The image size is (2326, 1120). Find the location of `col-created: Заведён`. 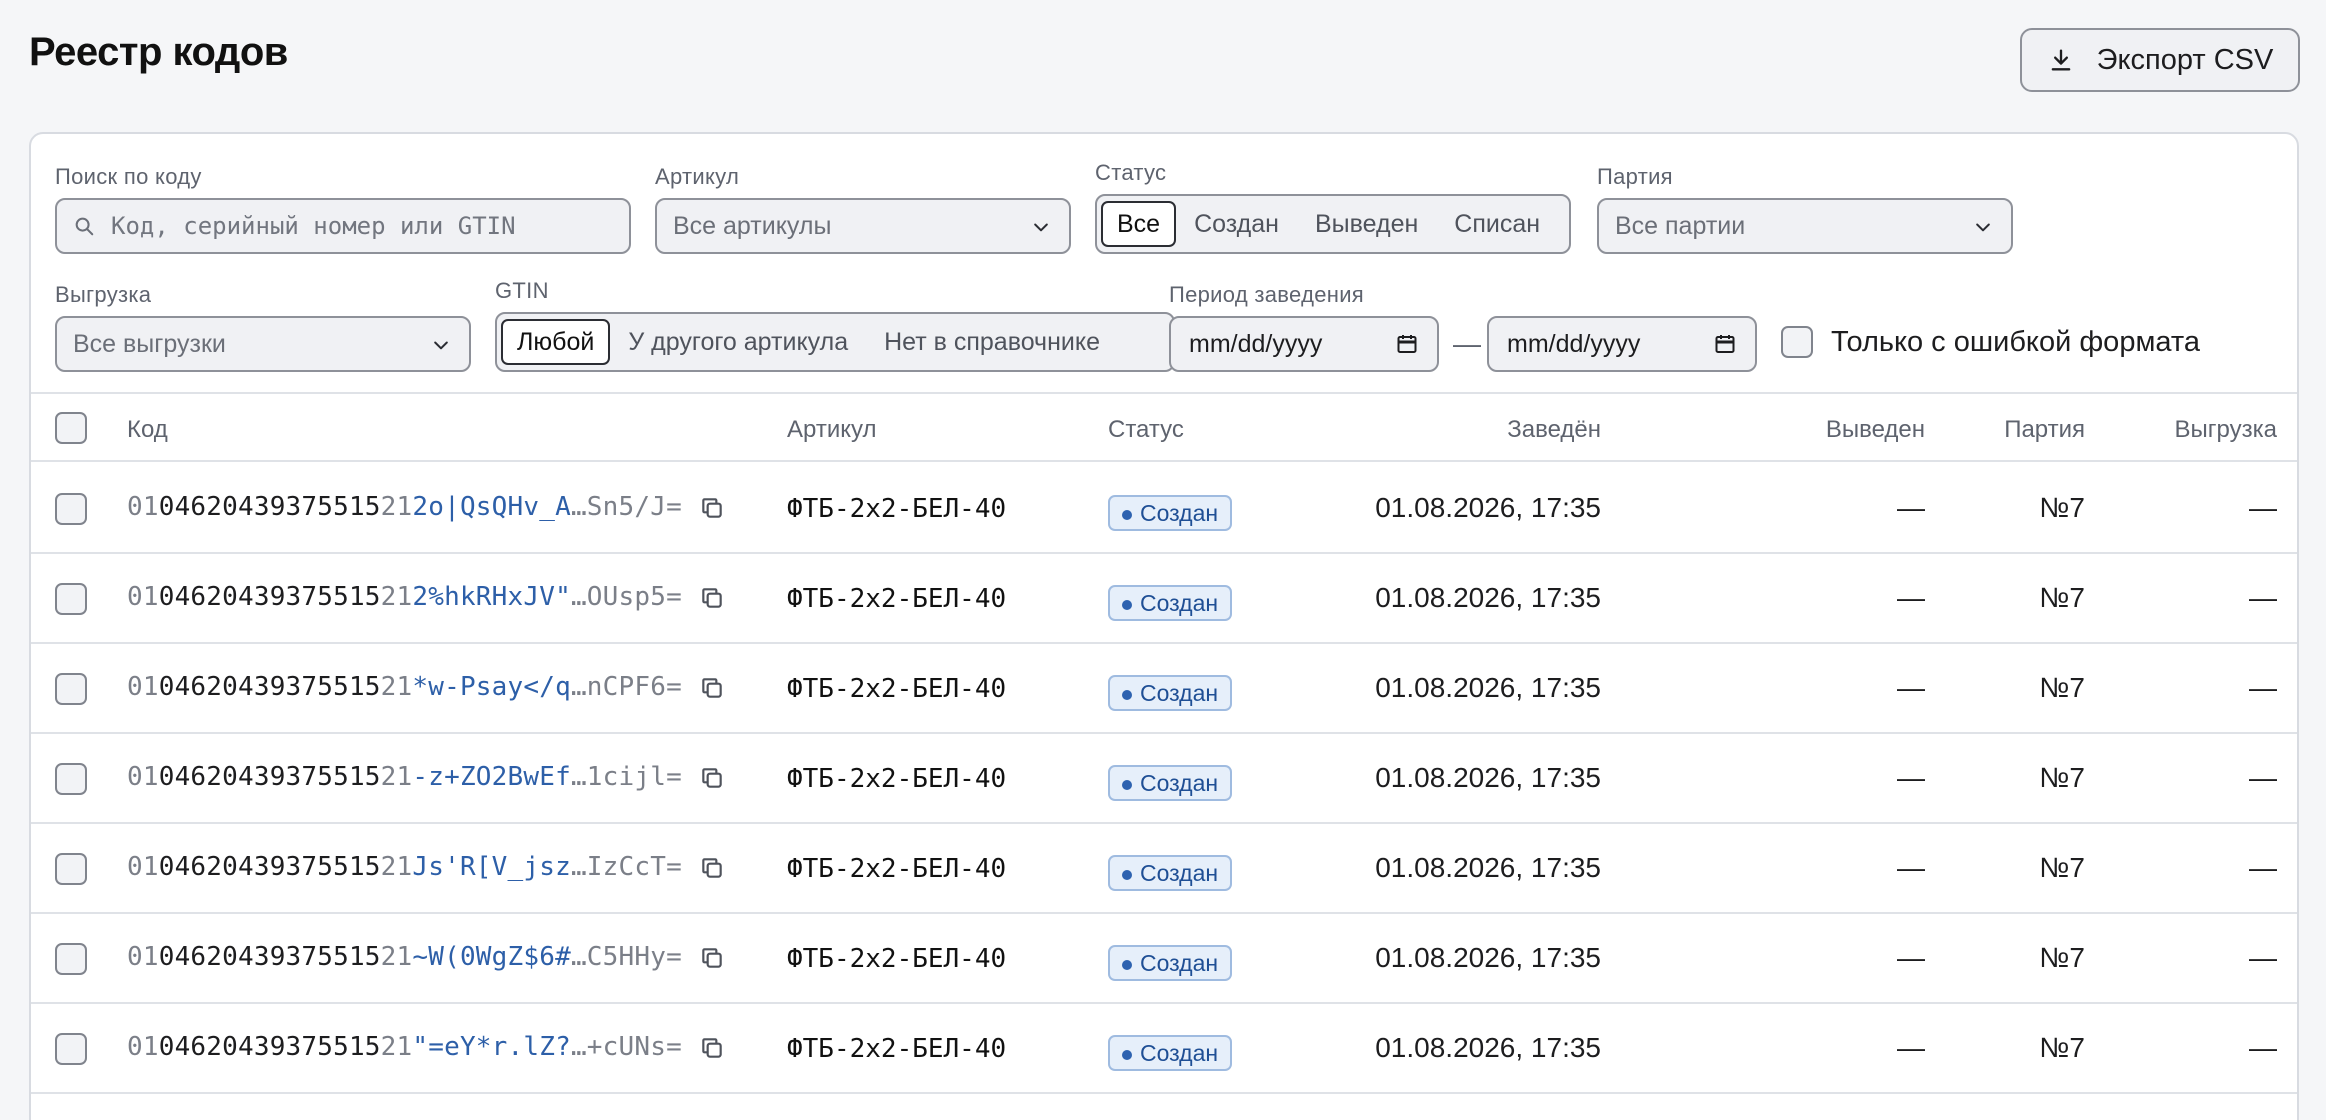

col-created: Заведён is located at coordinates (1554, 430).